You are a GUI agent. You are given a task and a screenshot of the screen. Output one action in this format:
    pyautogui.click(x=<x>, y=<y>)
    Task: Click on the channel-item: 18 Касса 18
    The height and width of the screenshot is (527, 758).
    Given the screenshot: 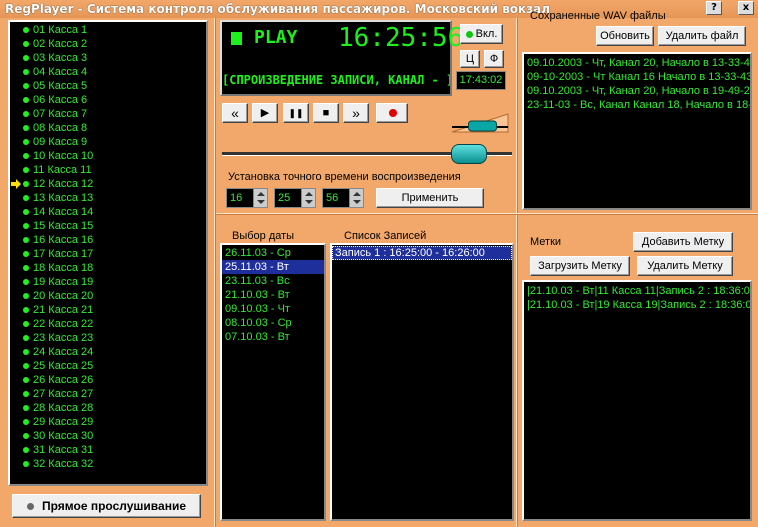 What is the action you would take?
    pyautogui.click(x=108, y=268)
    